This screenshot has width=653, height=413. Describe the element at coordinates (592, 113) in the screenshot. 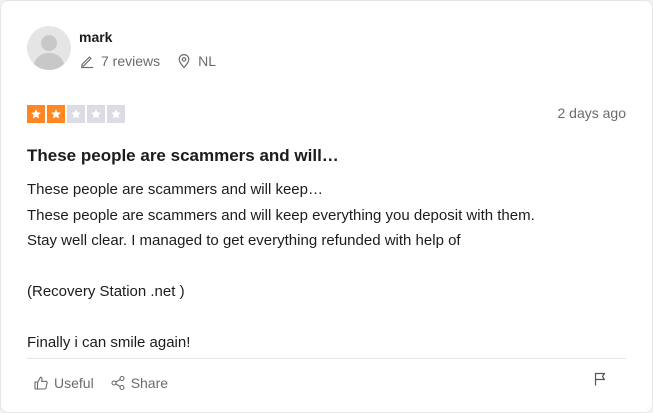

I see `review-date: 2 days ago` at that location.